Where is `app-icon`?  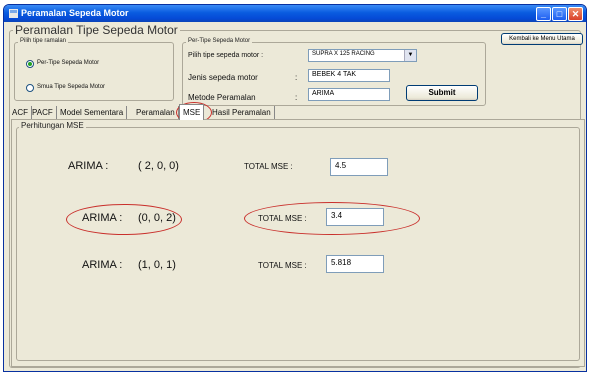
app-icon is located at coordinates (13, 13).